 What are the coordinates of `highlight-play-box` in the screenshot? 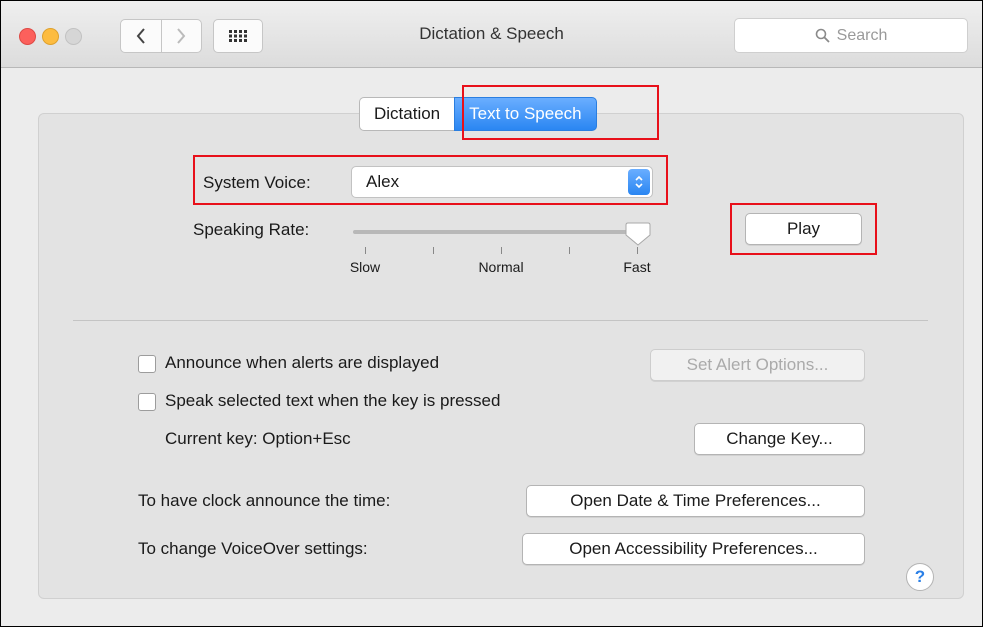 It's located at (803, 229).